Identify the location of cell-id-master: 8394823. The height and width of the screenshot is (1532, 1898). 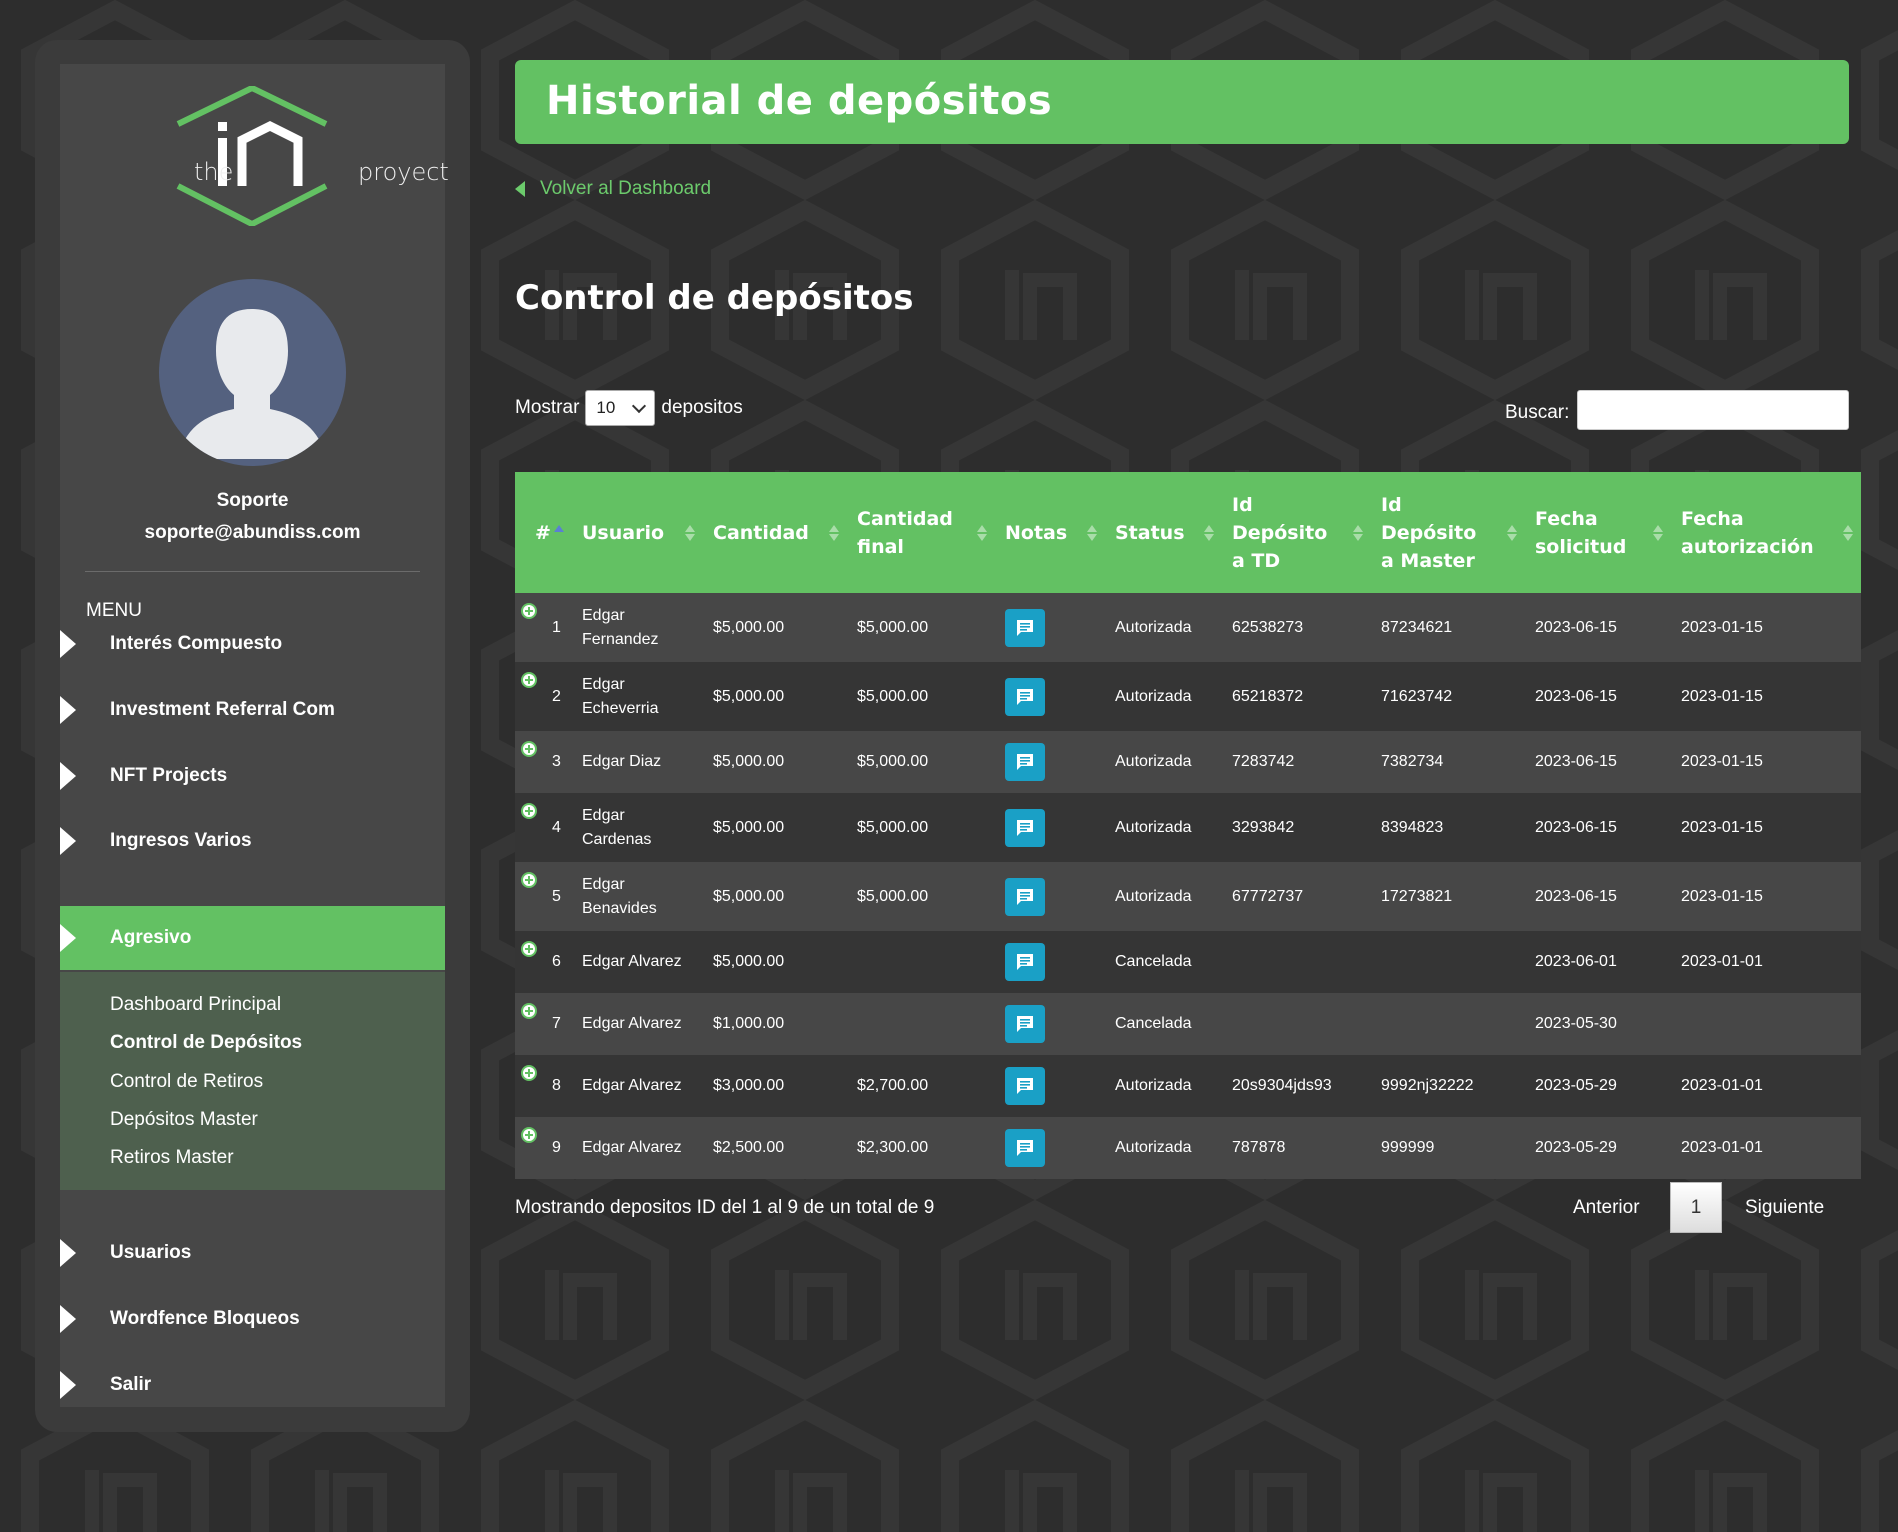
(1412, 827).